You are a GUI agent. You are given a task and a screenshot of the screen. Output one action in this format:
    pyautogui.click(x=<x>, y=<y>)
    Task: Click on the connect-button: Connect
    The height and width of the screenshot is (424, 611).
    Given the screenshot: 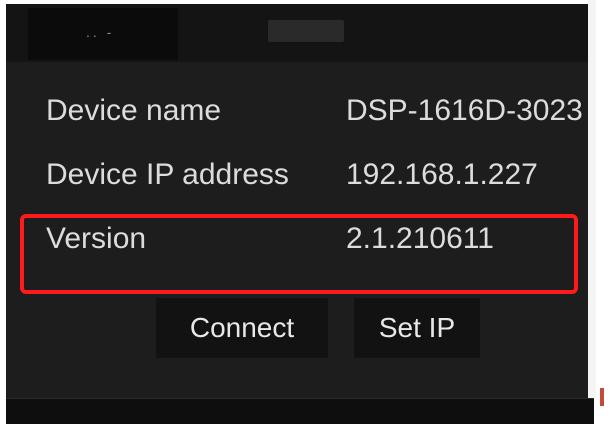 What is the action you would take?
    pyautogui.click(x=242, y=328)
    